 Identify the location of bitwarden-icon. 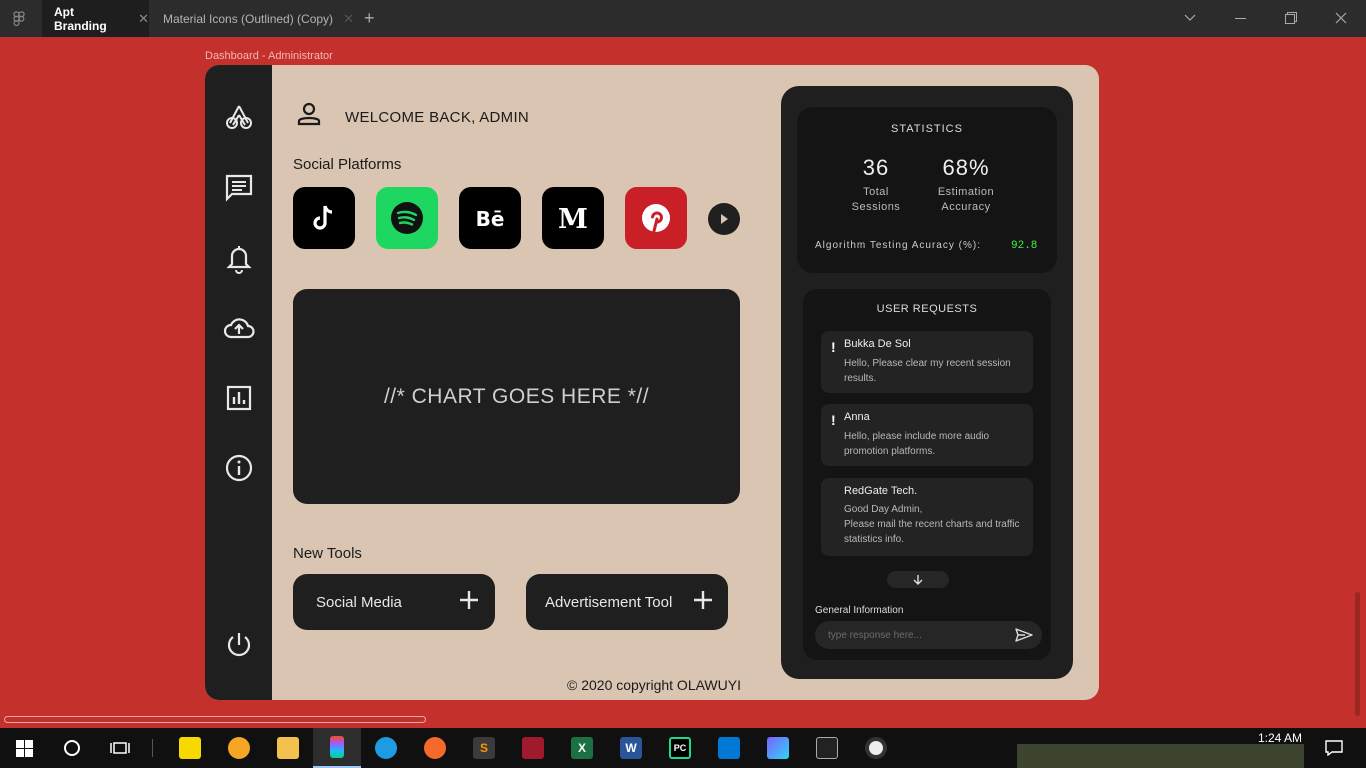
(239, 748).